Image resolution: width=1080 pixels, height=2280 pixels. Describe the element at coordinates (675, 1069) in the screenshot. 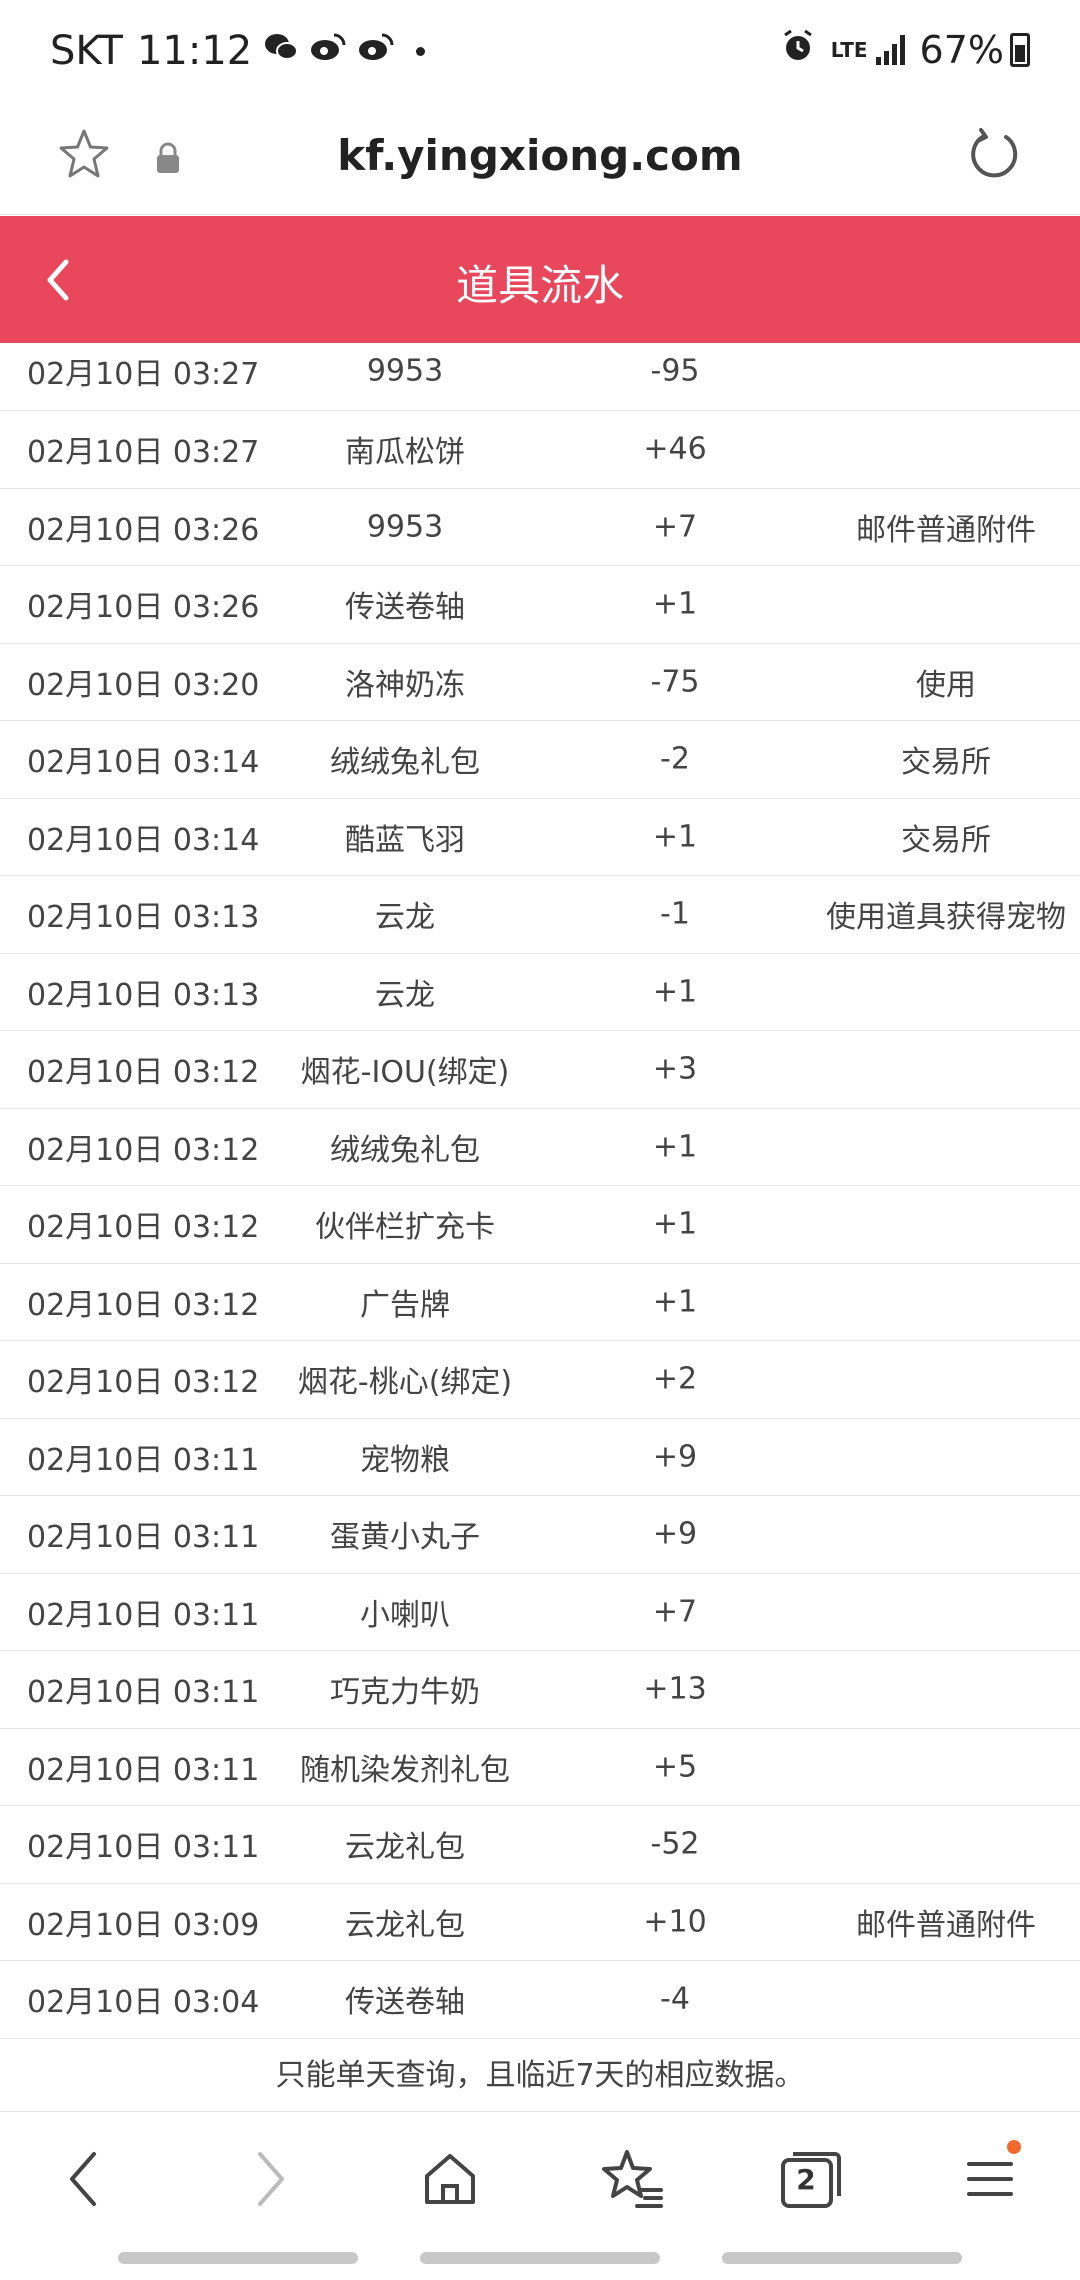

I see `record-qty: +3` at that location.